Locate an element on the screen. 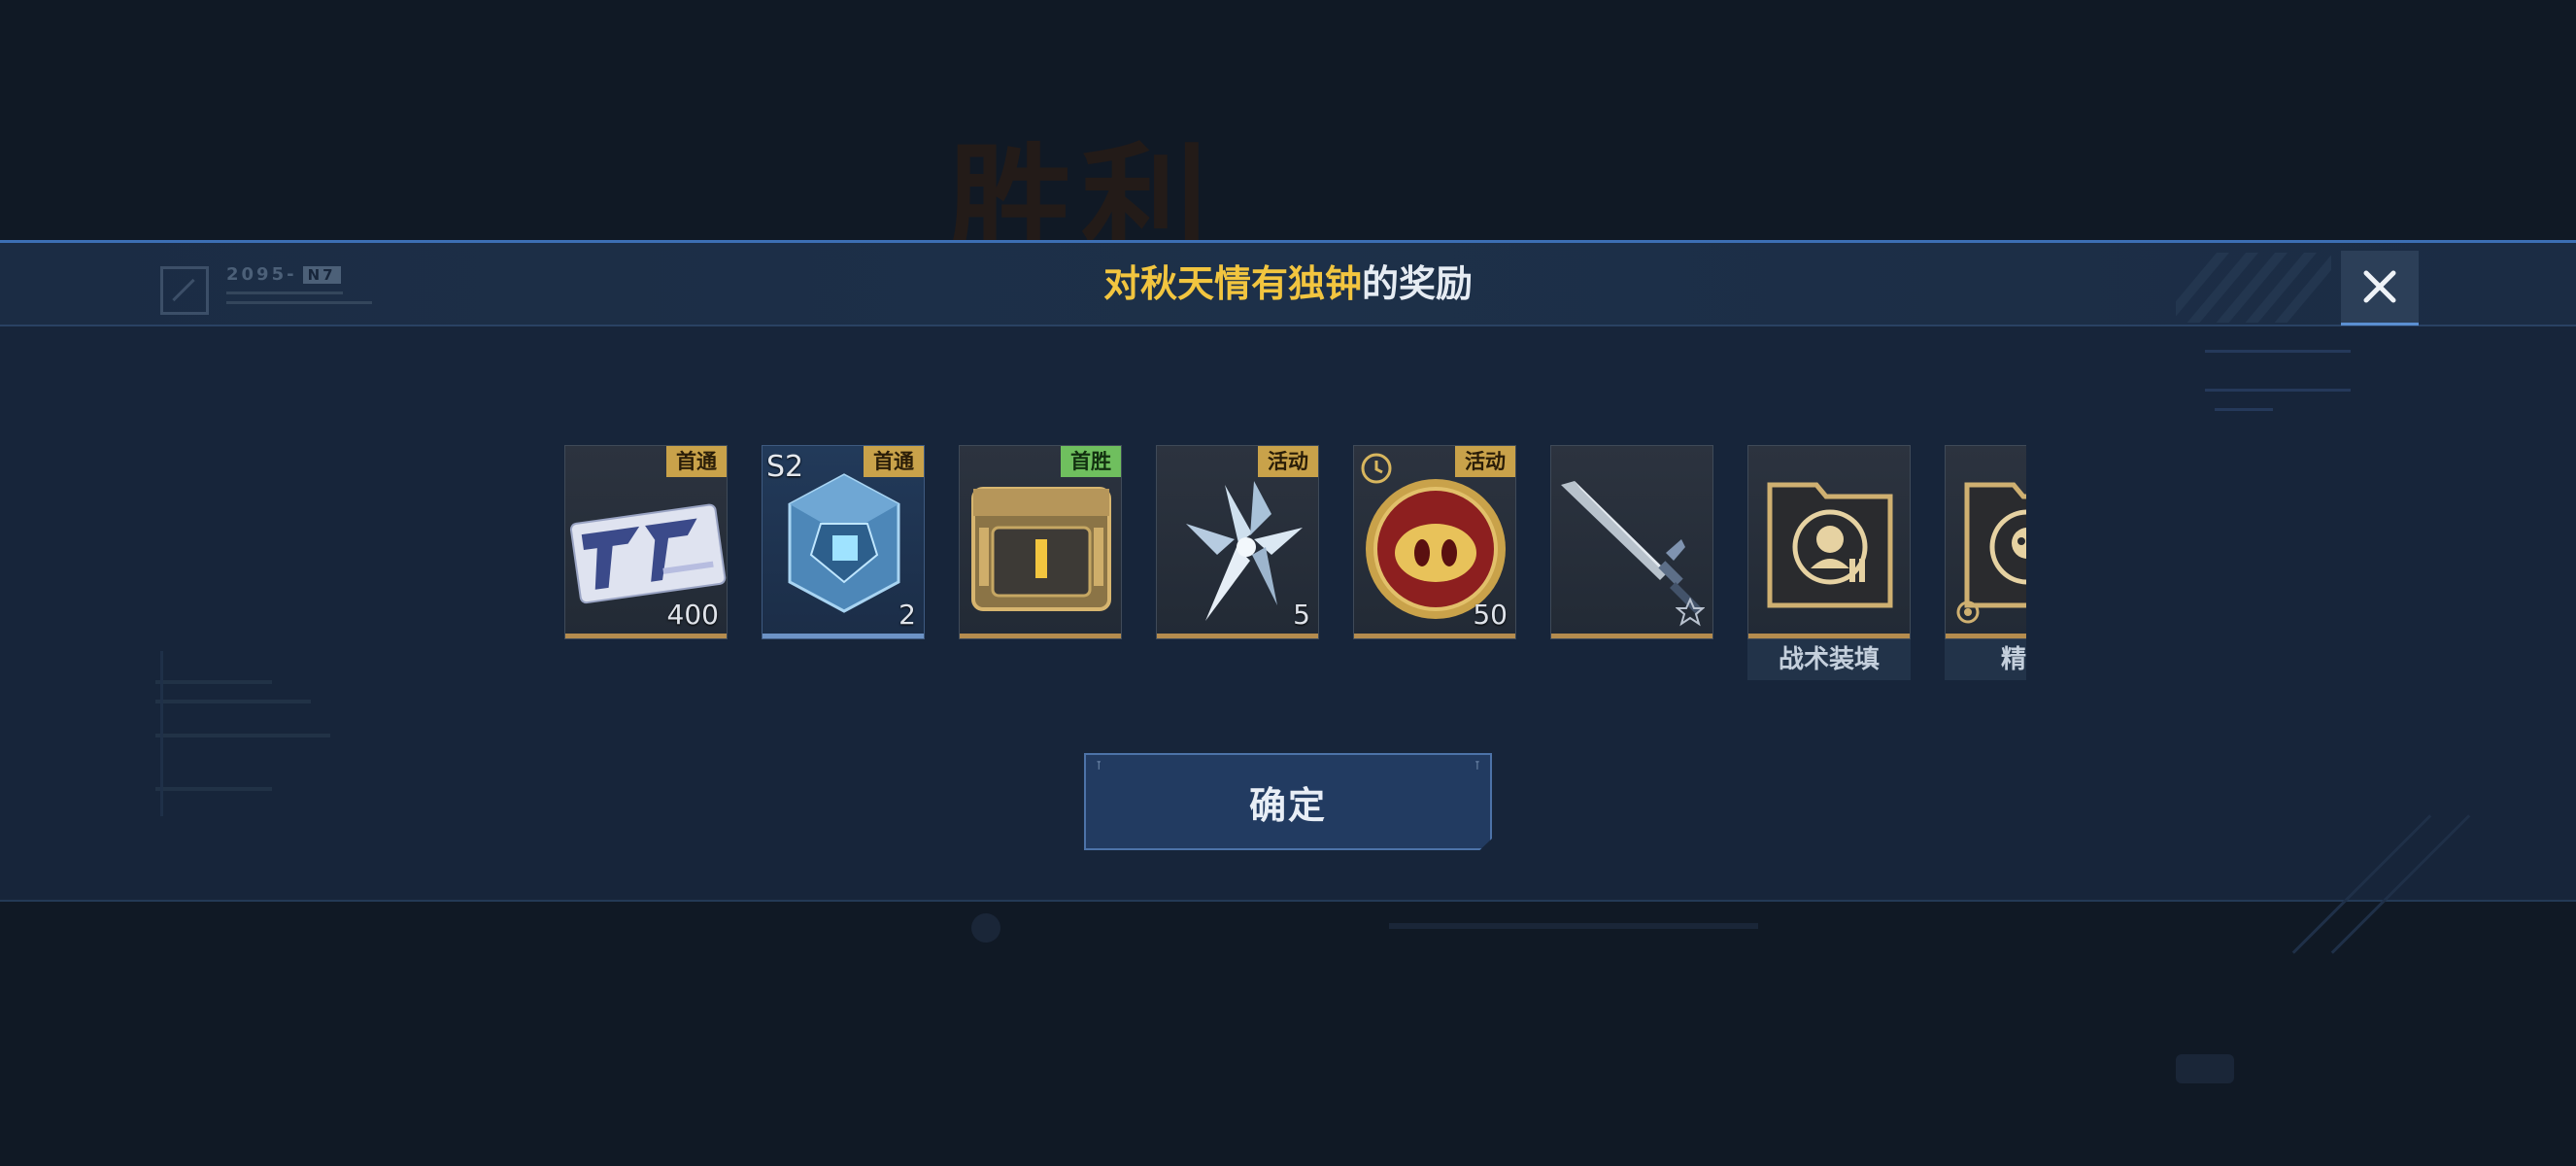 The width and height of the screenshot is (2576, 1166). confirm-label: 确定 is located at coordinates (1287, 805).